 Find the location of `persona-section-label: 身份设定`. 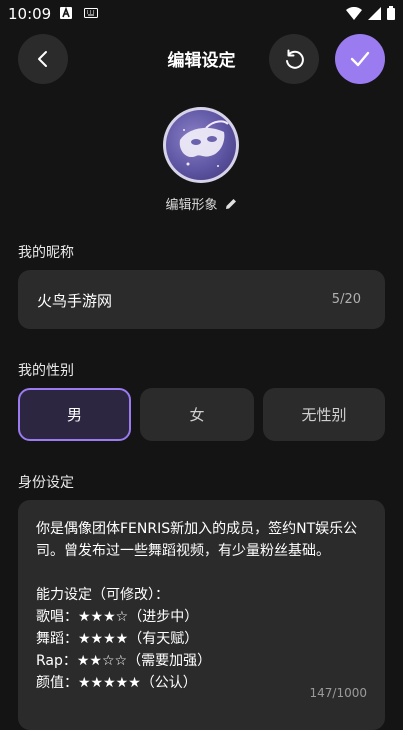

persona-section-label: 身份设定 is located at coordinates (46, 483).